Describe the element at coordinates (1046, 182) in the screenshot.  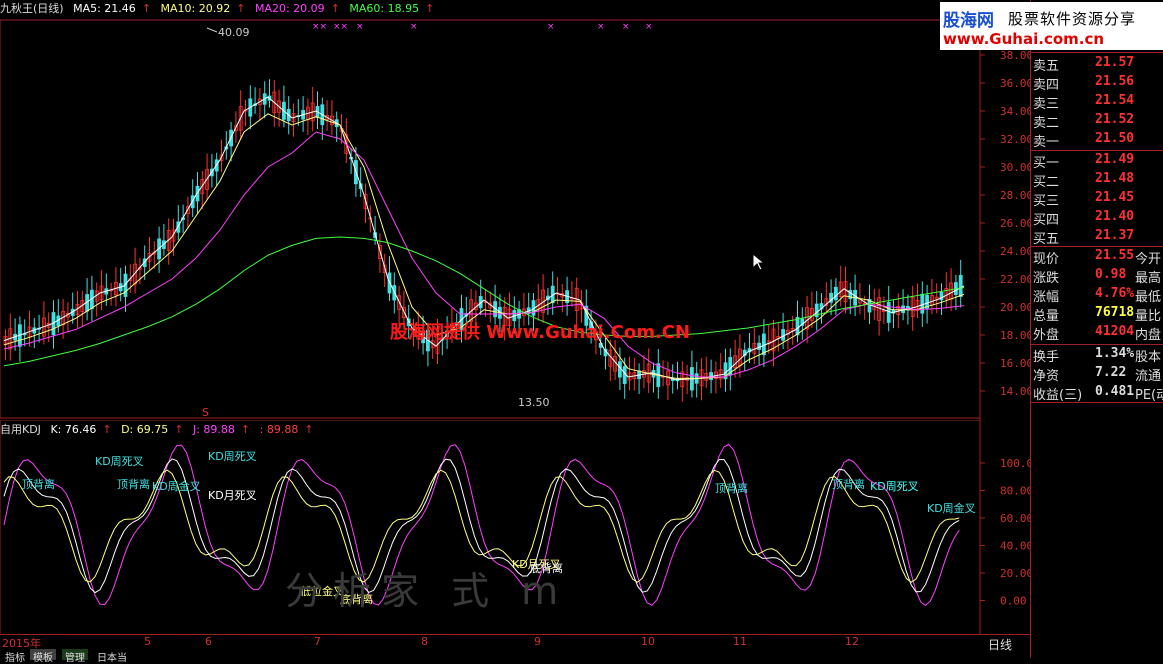
I see `row-label: 买二` at that location.